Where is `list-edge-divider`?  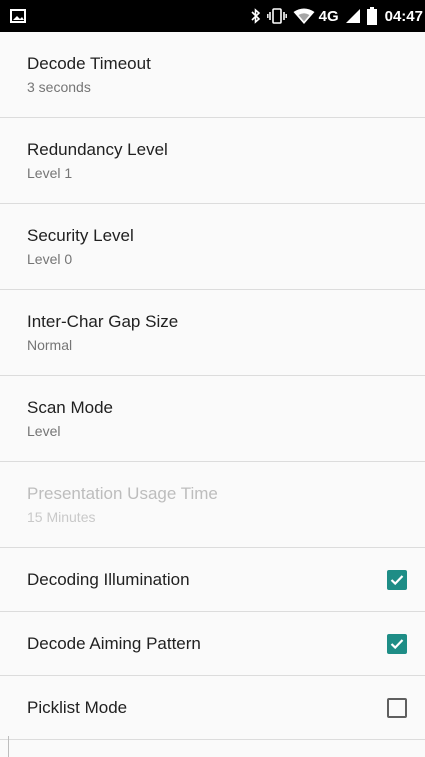
list-edge-divider is located at coordinates (8, 746).